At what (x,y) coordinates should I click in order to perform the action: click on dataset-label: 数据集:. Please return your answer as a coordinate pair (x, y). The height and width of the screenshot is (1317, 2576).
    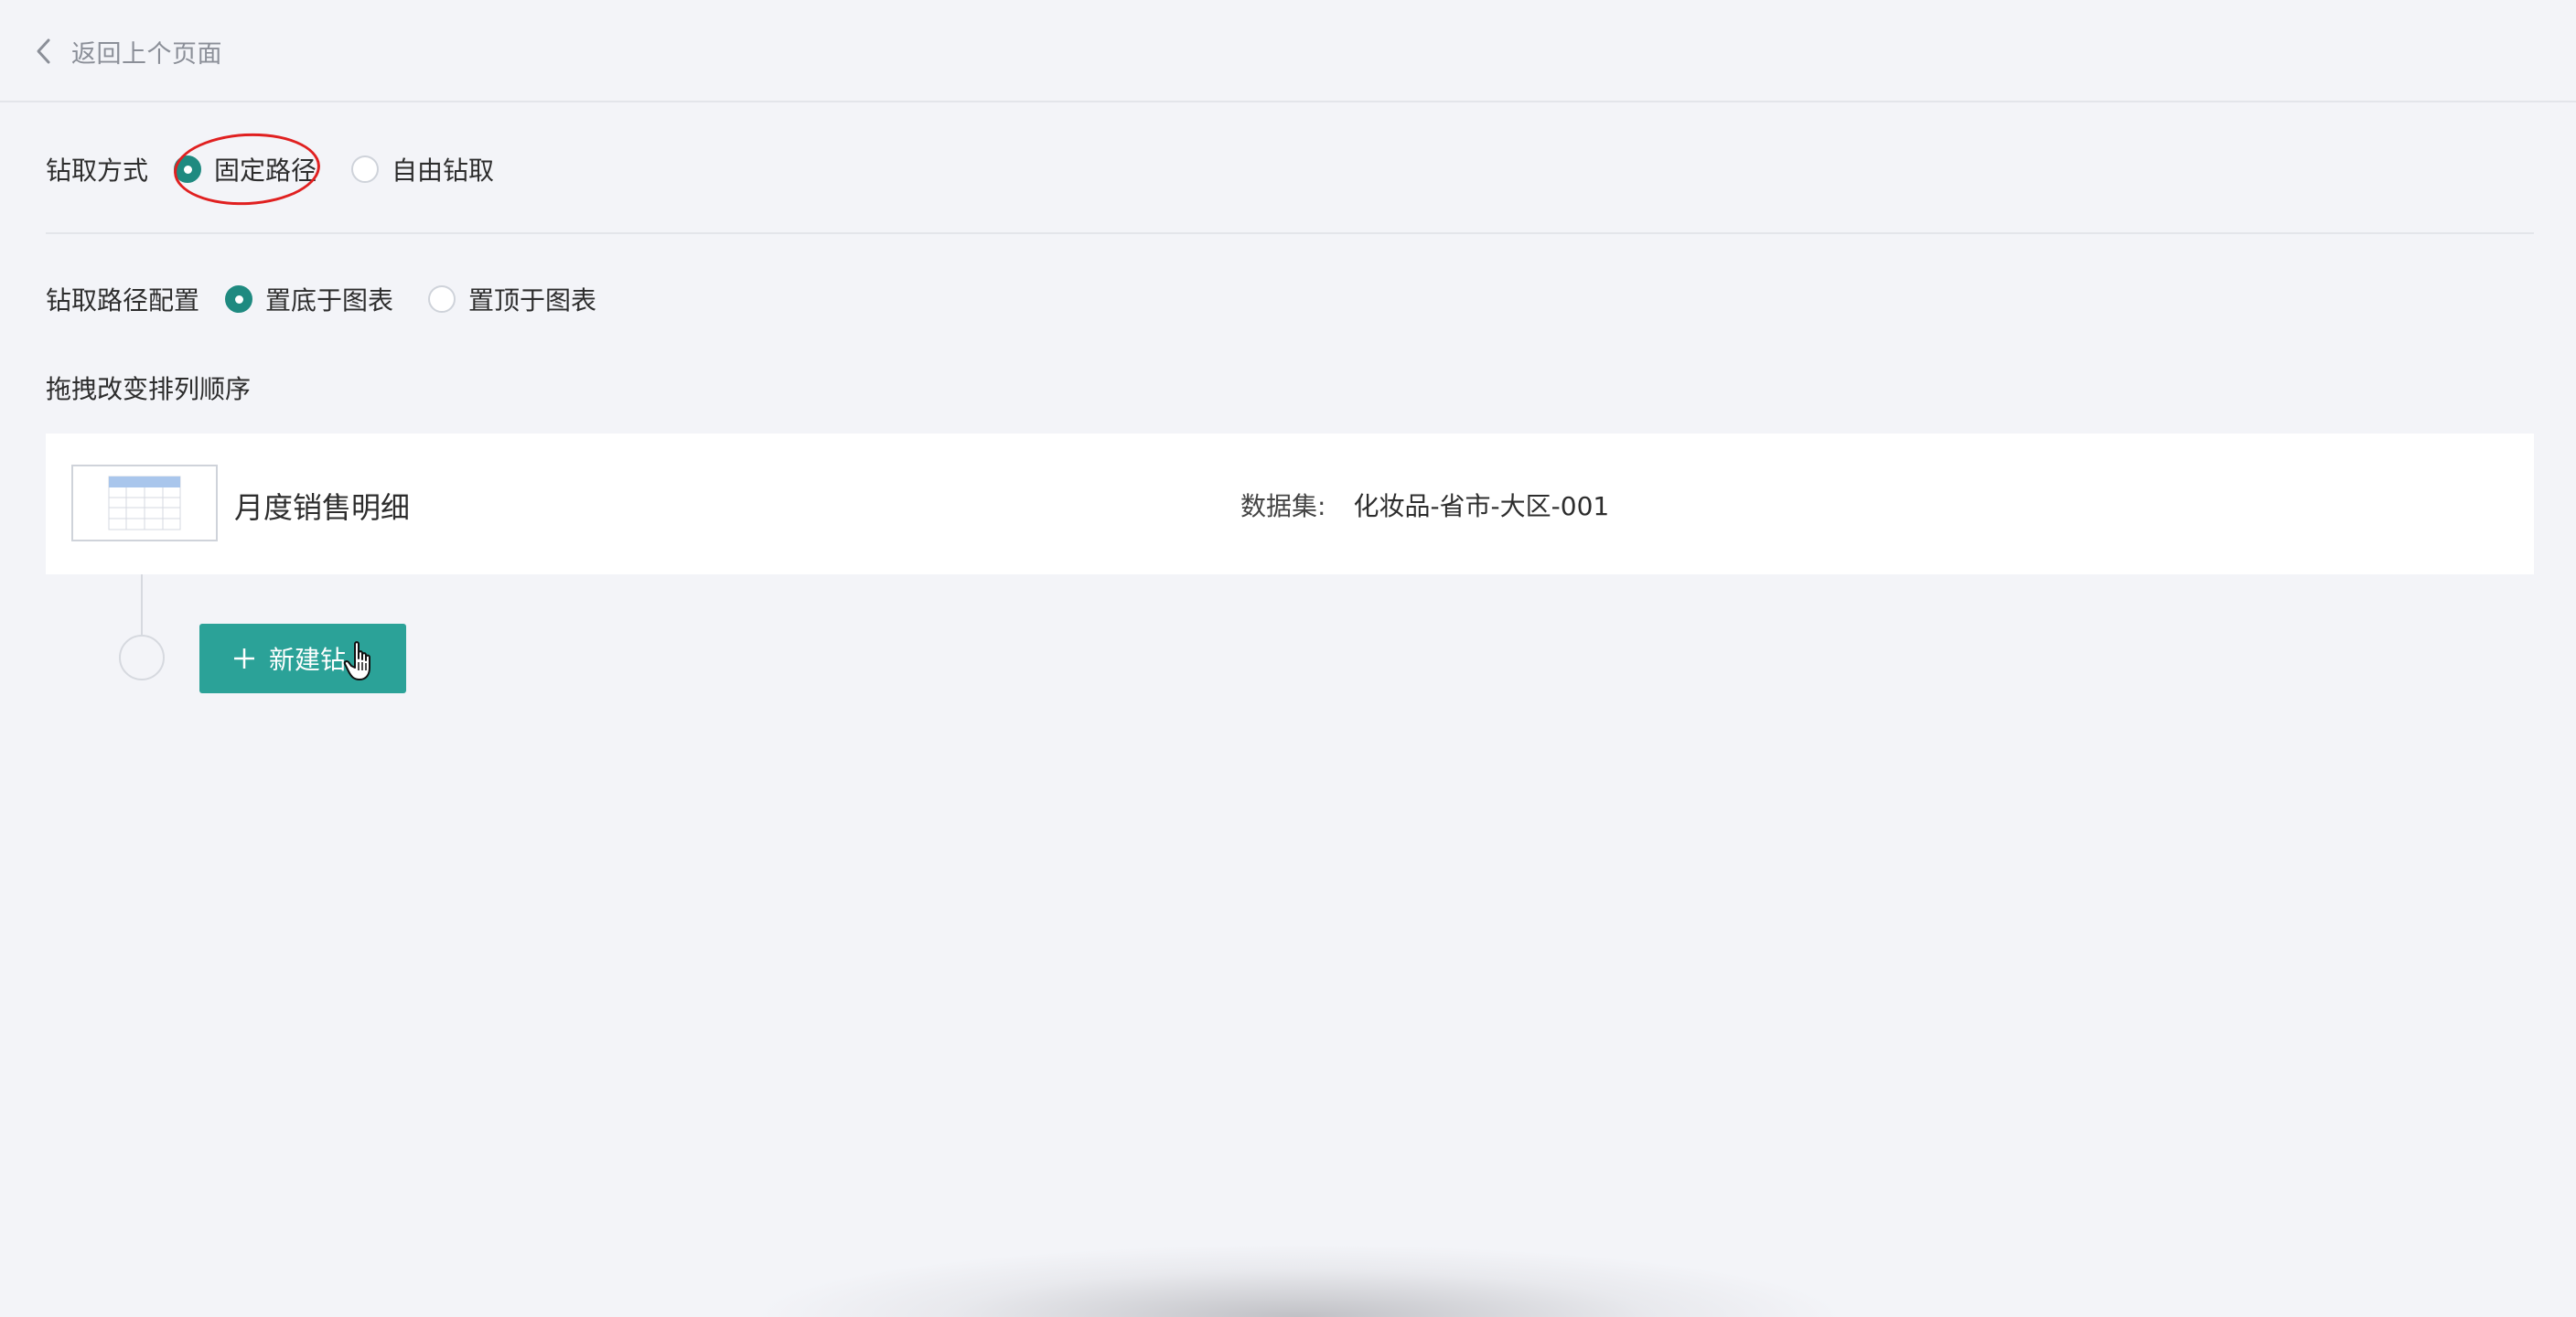
    Looking at the image, I should click on (1283, 506).